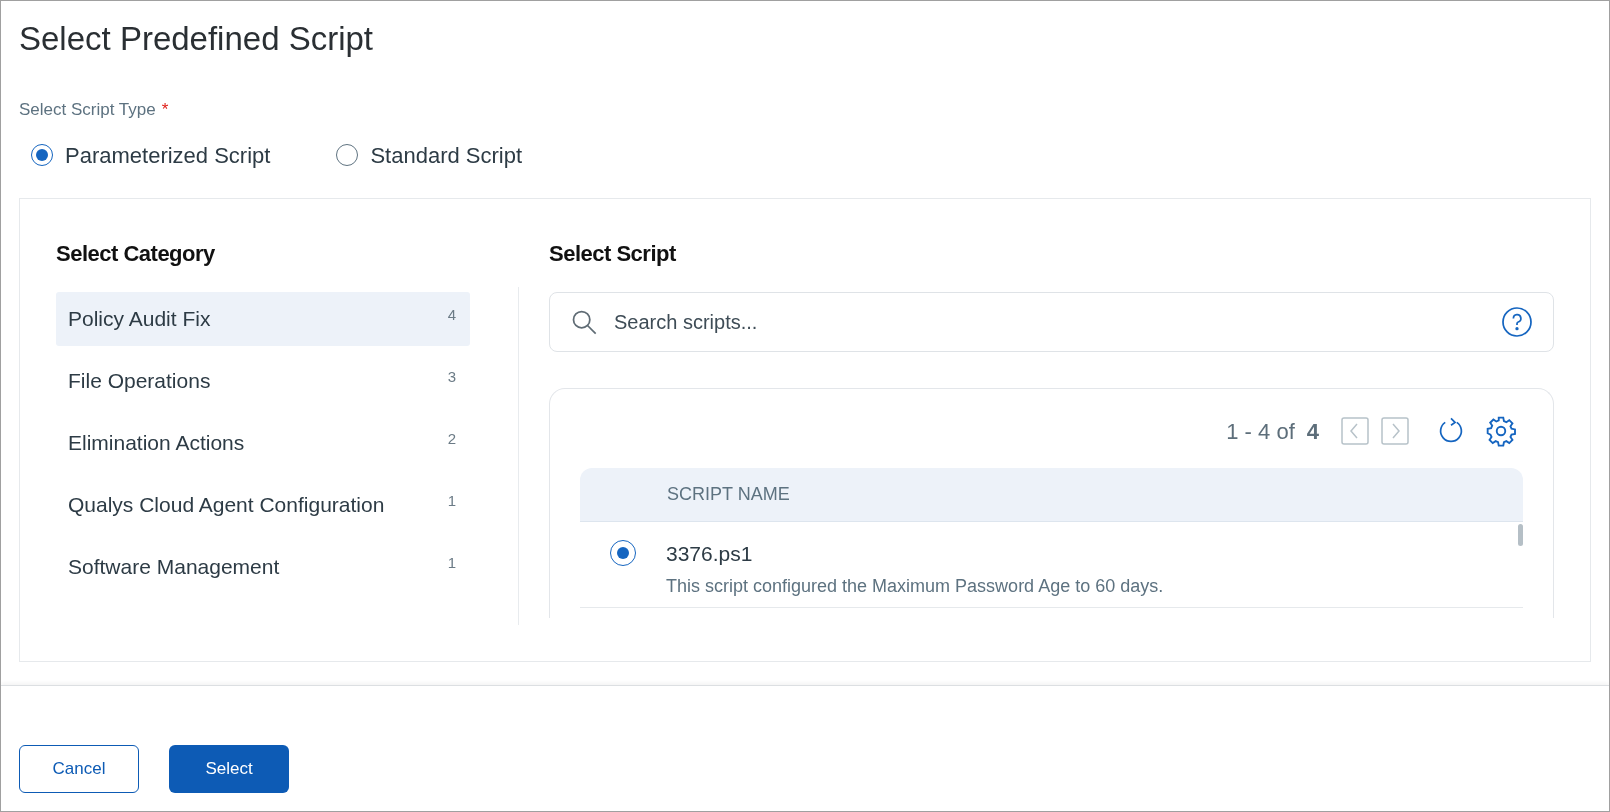  What do you see at coordinates (451, 439) in the screenshot?
I see `category-count: 2` at bounding box center [451, 439].